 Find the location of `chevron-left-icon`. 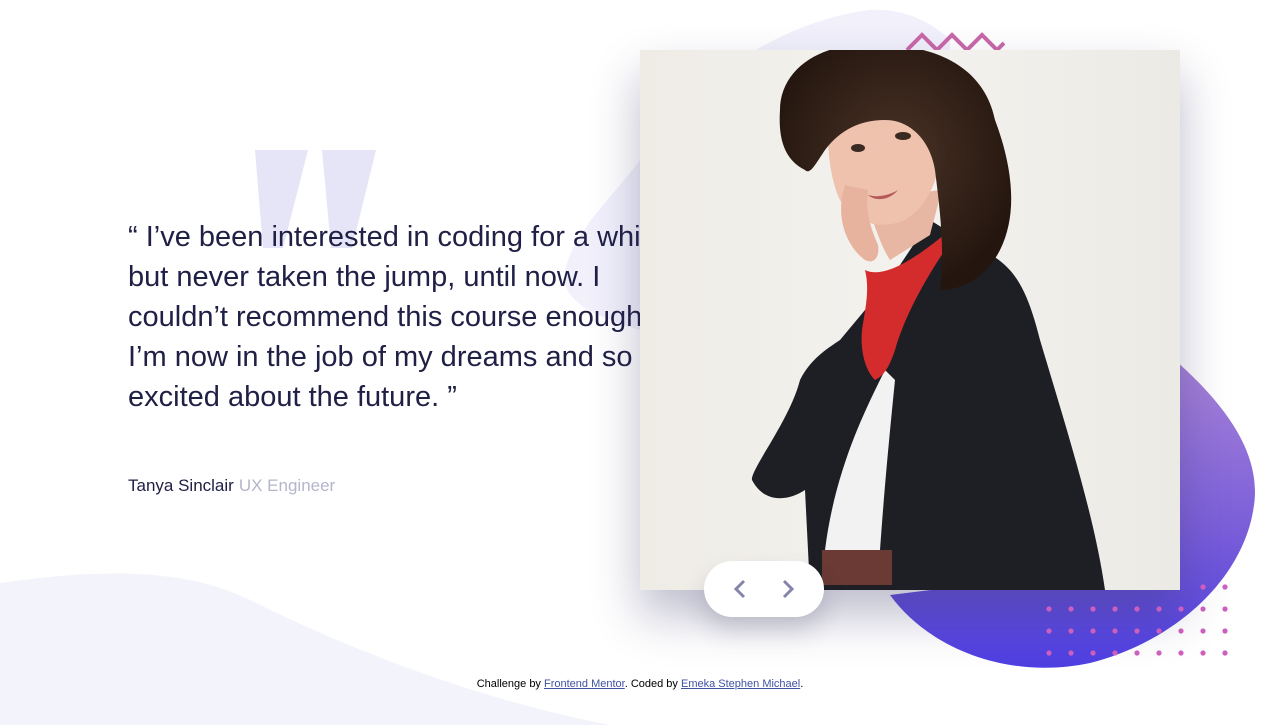

chevron-left-icon is located at coordinates (739, 589).